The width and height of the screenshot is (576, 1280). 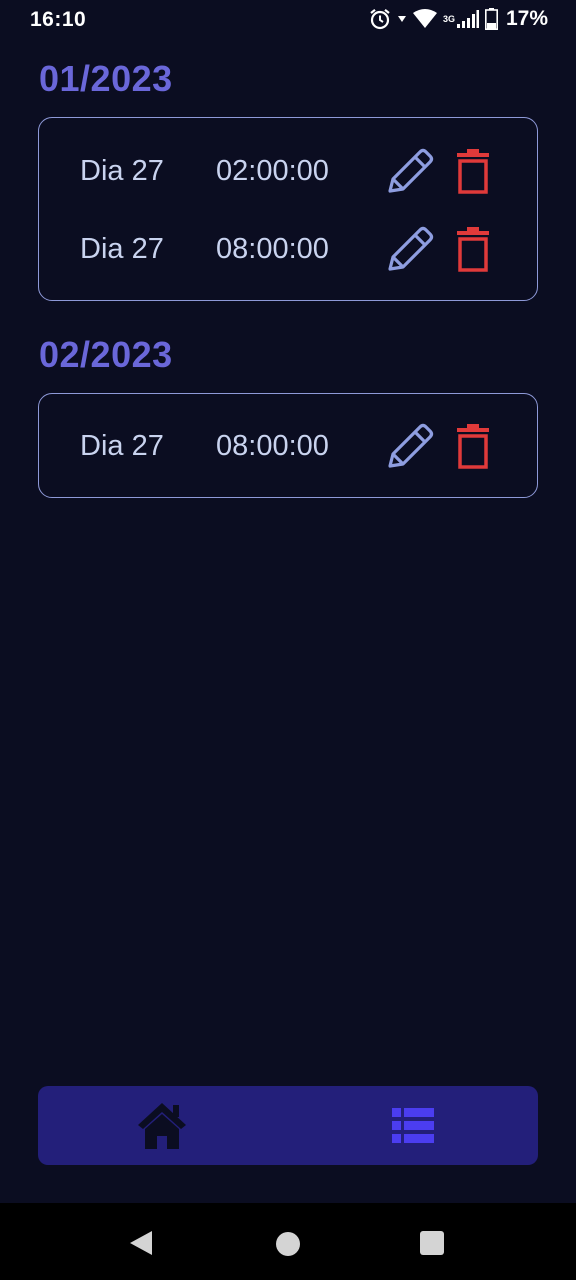 I want to click on home-icon, so click(x=162, y=1126).